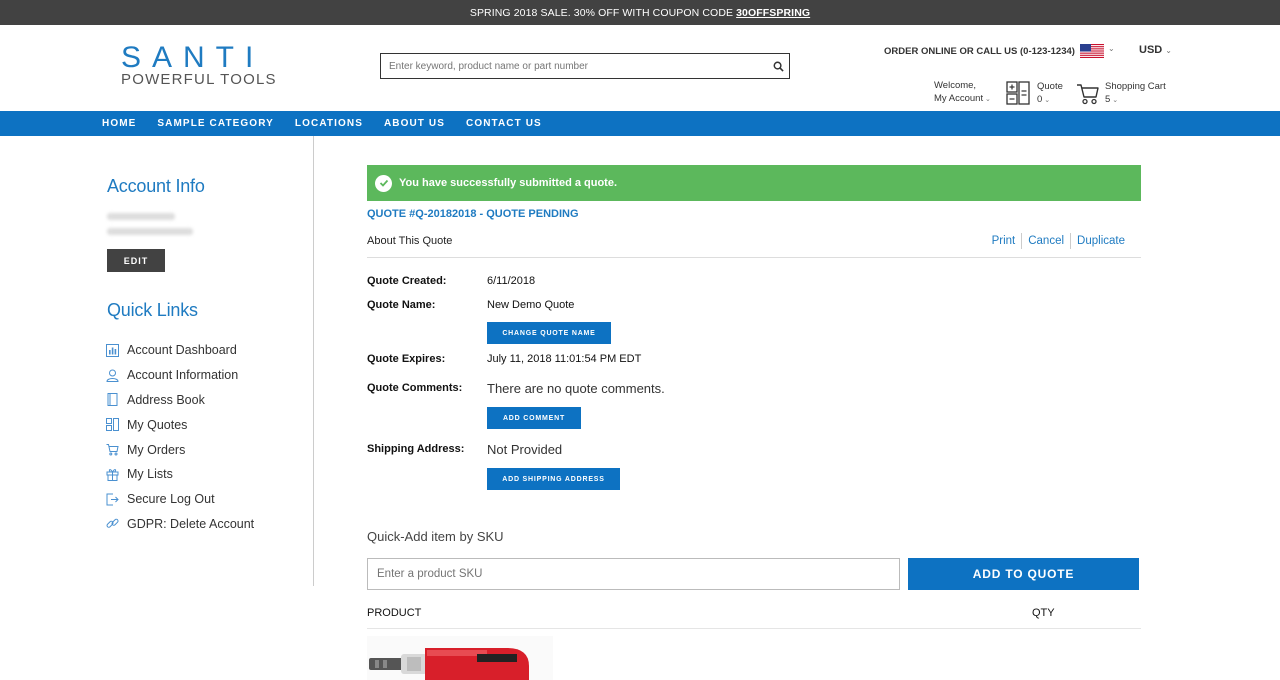 The image size is (1280, 680). Describe the element at coordinates (435, 536) in the screenshot. I see `quick-add-title: Quick-Add item by SKU` at that location.